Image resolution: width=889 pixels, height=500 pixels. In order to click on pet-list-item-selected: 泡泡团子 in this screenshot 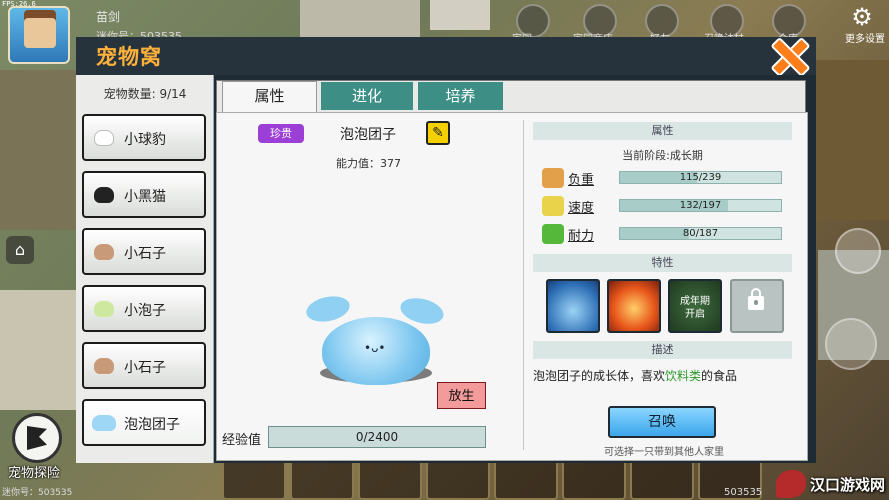, I will do `click(144, 422)`.